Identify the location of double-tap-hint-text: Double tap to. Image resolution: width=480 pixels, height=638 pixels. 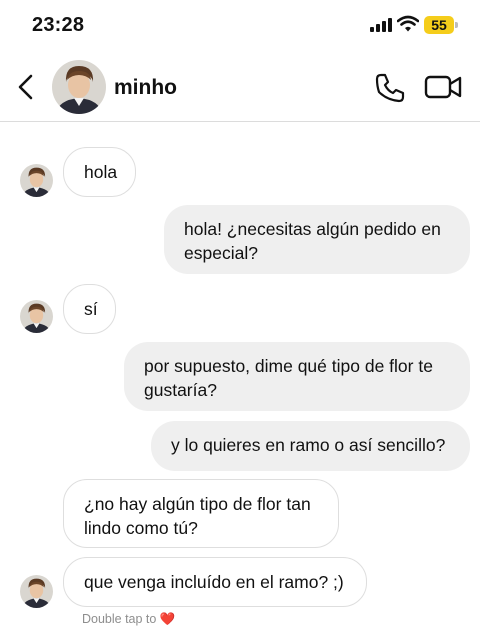
(119, 619).